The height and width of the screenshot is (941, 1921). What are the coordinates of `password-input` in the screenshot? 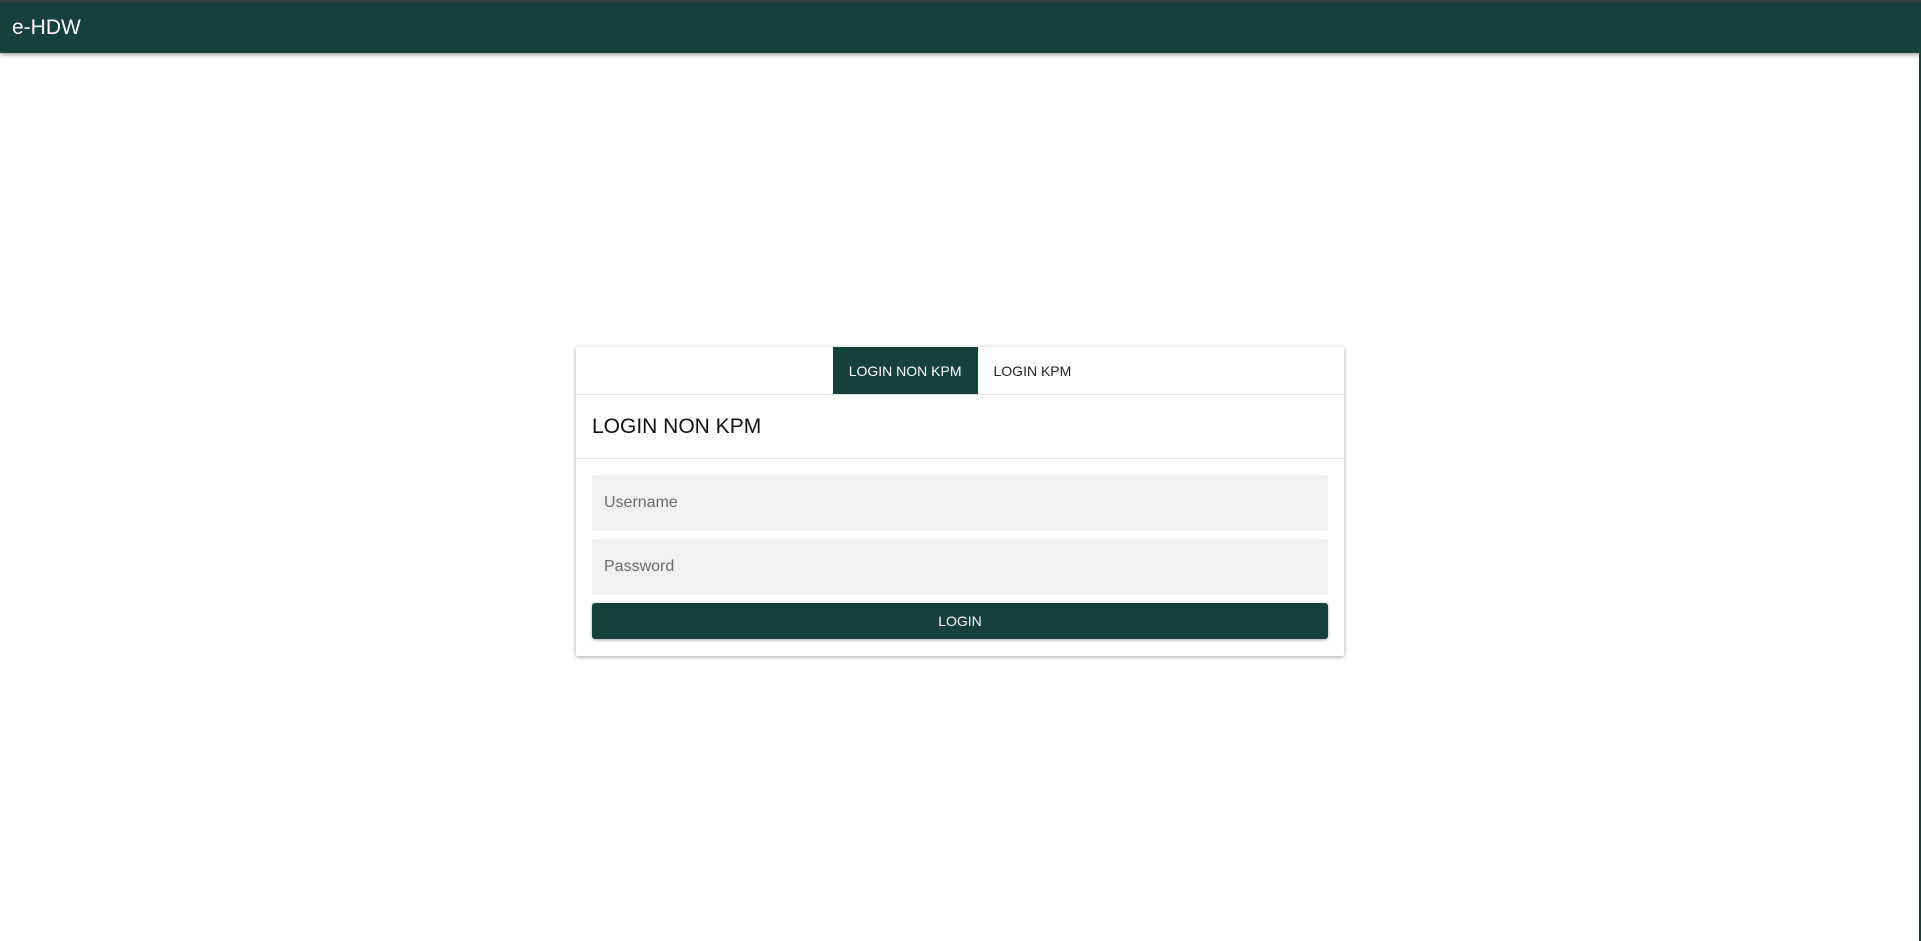 It's located at (960, 567).